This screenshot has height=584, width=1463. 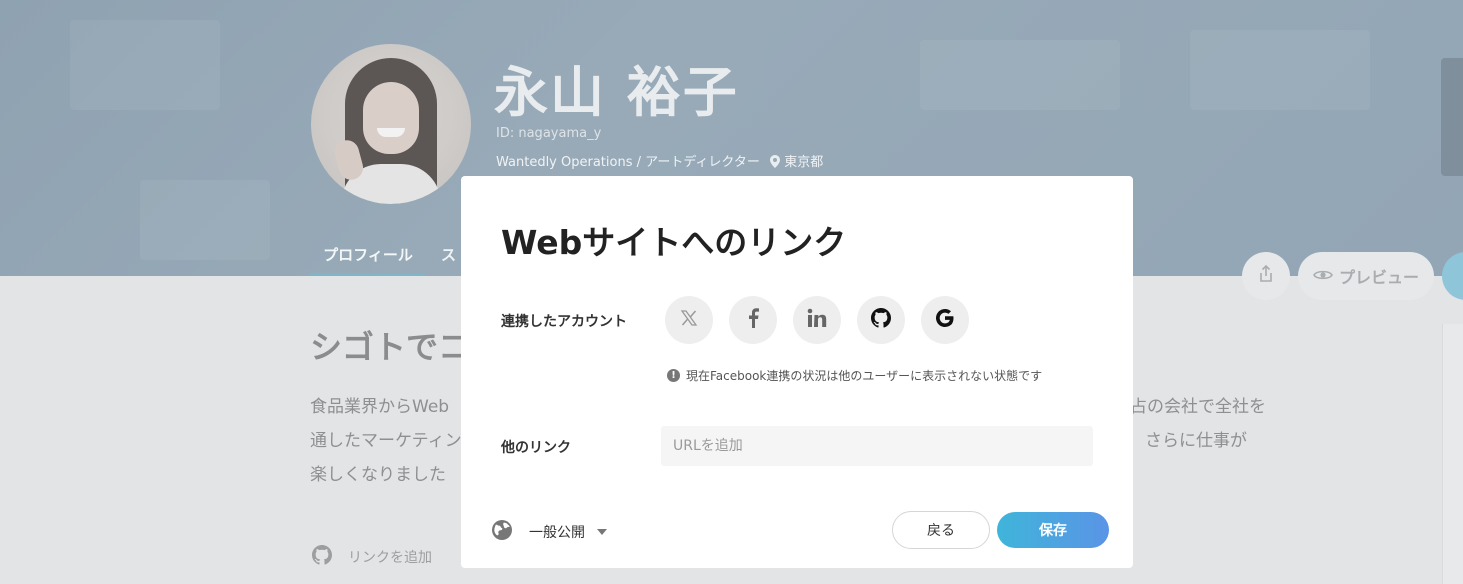 What do you see at coordinates (536, 448) in the screenshot?
I see `other-links-label: 他のリンク` at bounding box center [536, 448].